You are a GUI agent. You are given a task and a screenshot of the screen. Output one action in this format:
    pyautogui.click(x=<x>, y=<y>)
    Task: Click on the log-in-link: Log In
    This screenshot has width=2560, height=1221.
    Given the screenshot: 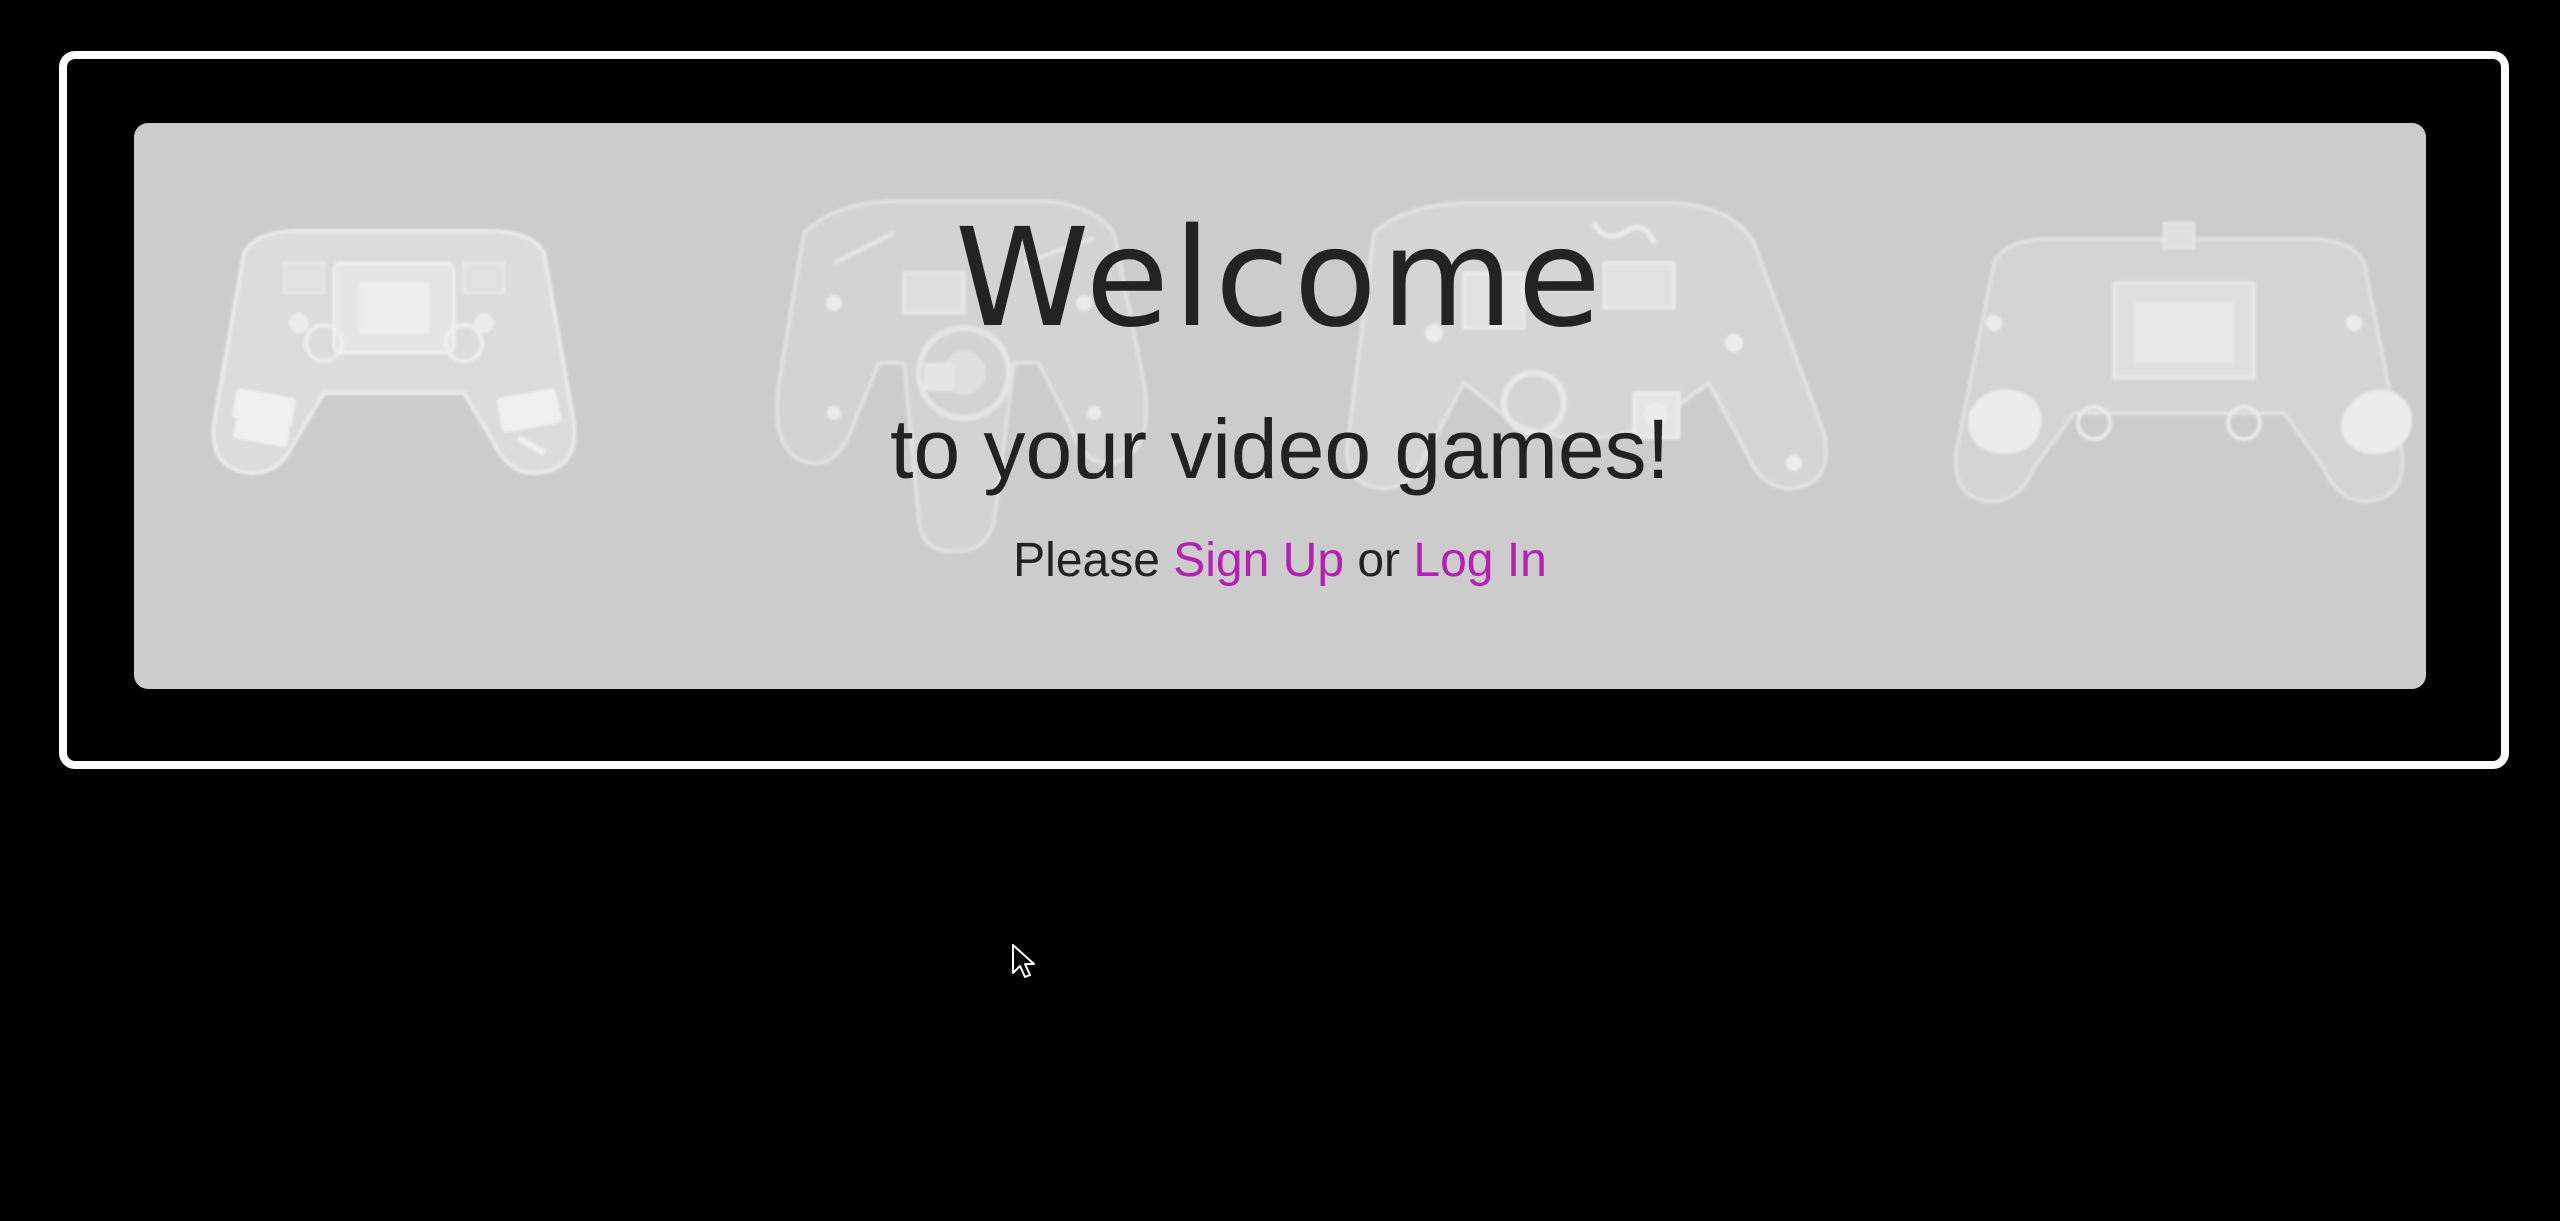 What is the action you would take?
    pyautogui.click(x=1479, y=560)
    